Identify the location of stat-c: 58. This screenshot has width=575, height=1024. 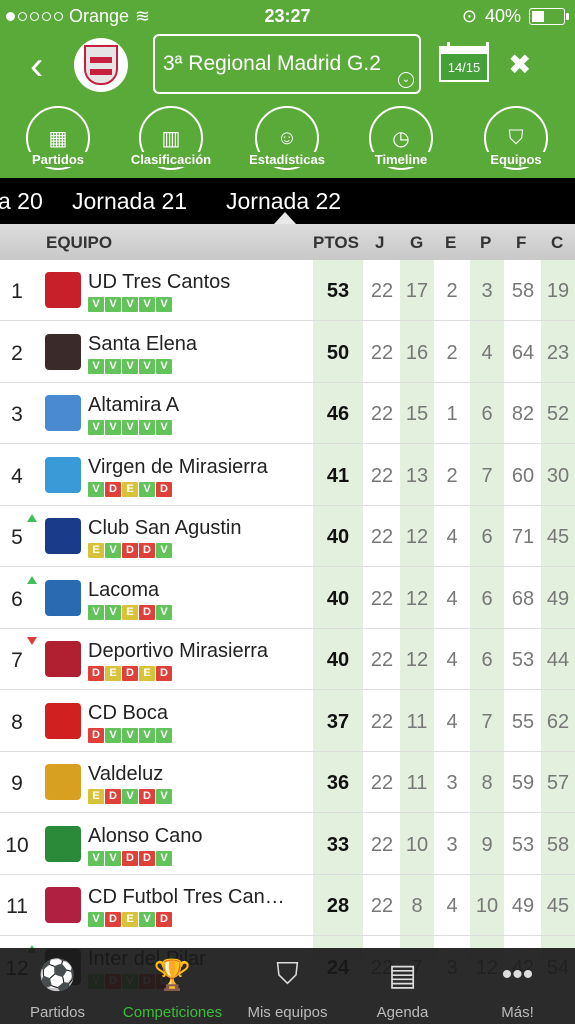
(558, 844).